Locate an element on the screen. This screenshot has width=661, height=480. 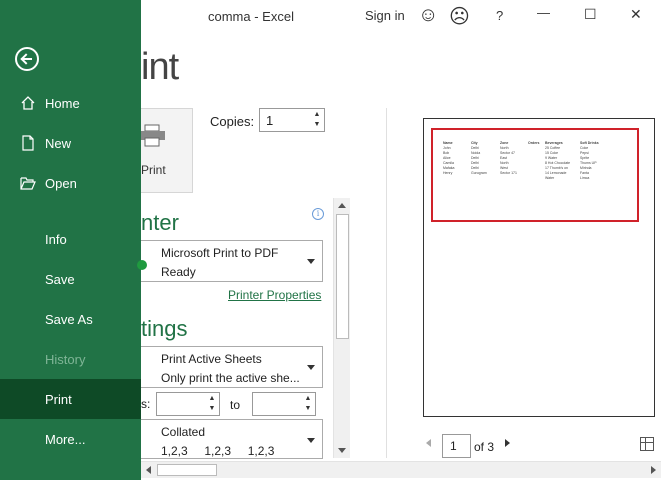
scroll-right-icon is located at coordinates (653, 470).